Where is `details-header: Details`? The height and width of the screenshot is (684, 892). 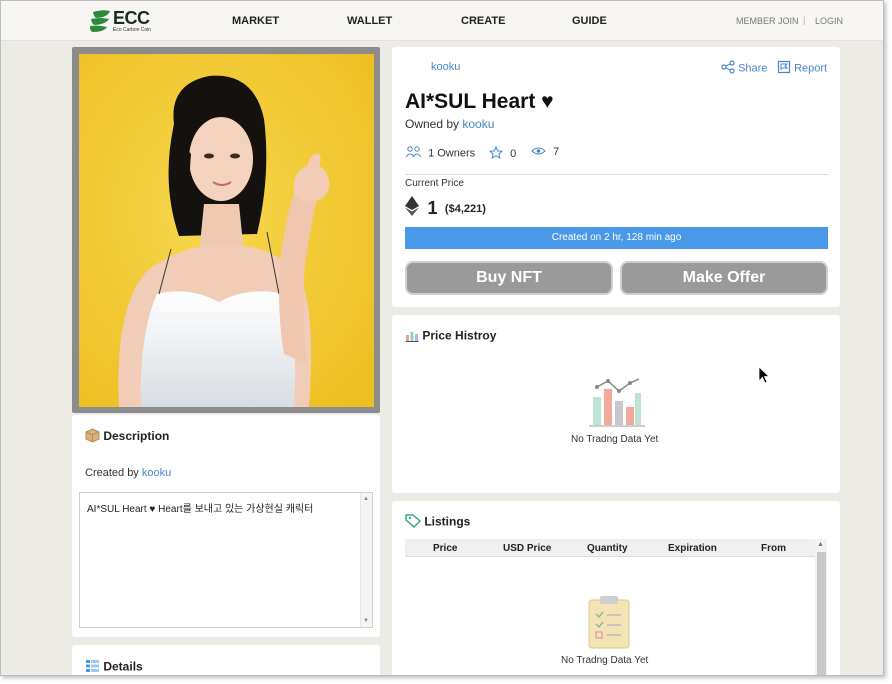 details-header: Details is located at coordinates (114, 667).